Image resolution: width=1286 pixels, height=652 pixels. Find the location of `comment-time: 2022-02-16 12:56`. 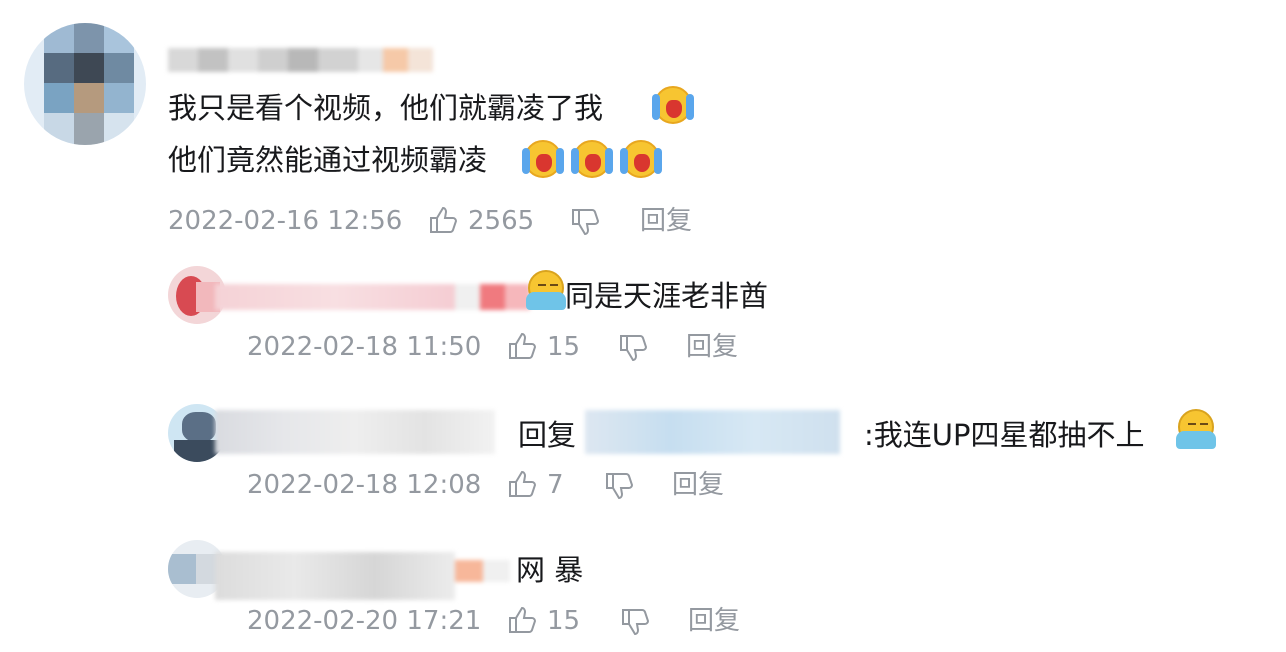

comment-time: 2022-02-16 12:56 is located at coordinates (285, 221).